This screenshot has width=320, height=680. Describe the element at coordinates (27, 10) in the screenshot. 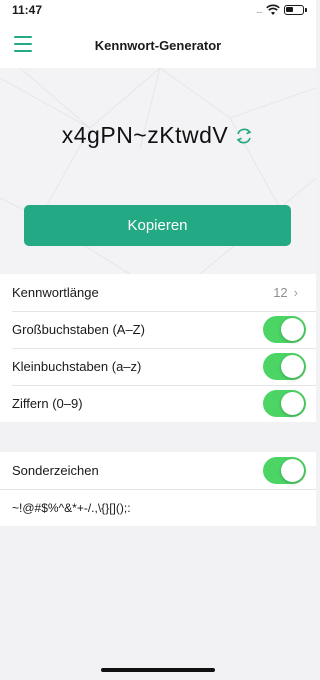

I see `status-time: 11:47` at that location.